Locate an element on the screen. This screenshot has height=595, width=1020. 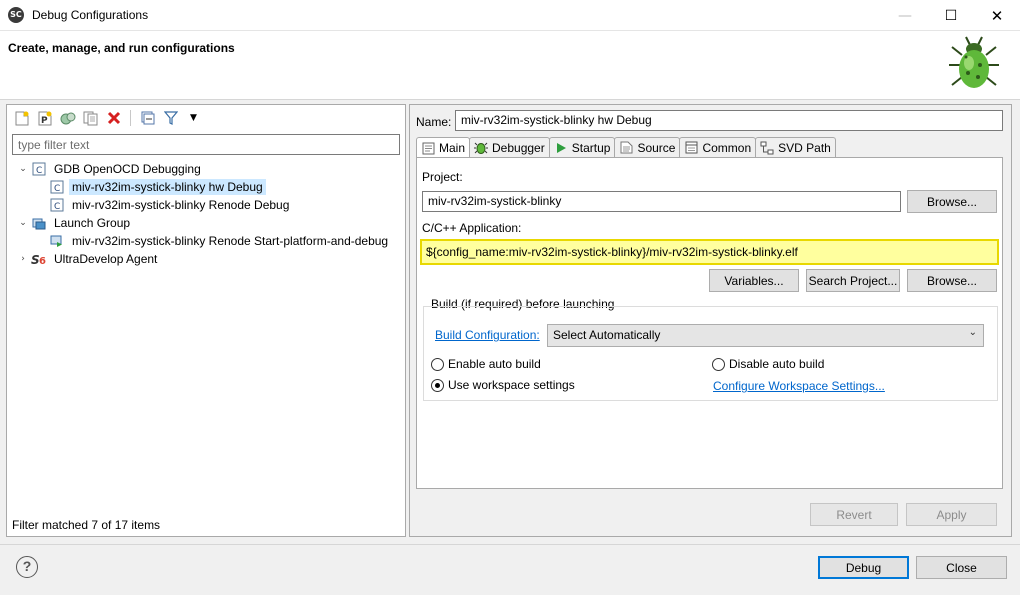
project-input: miv-rv32im-systick-blinky is located at coordinates (661, 201).